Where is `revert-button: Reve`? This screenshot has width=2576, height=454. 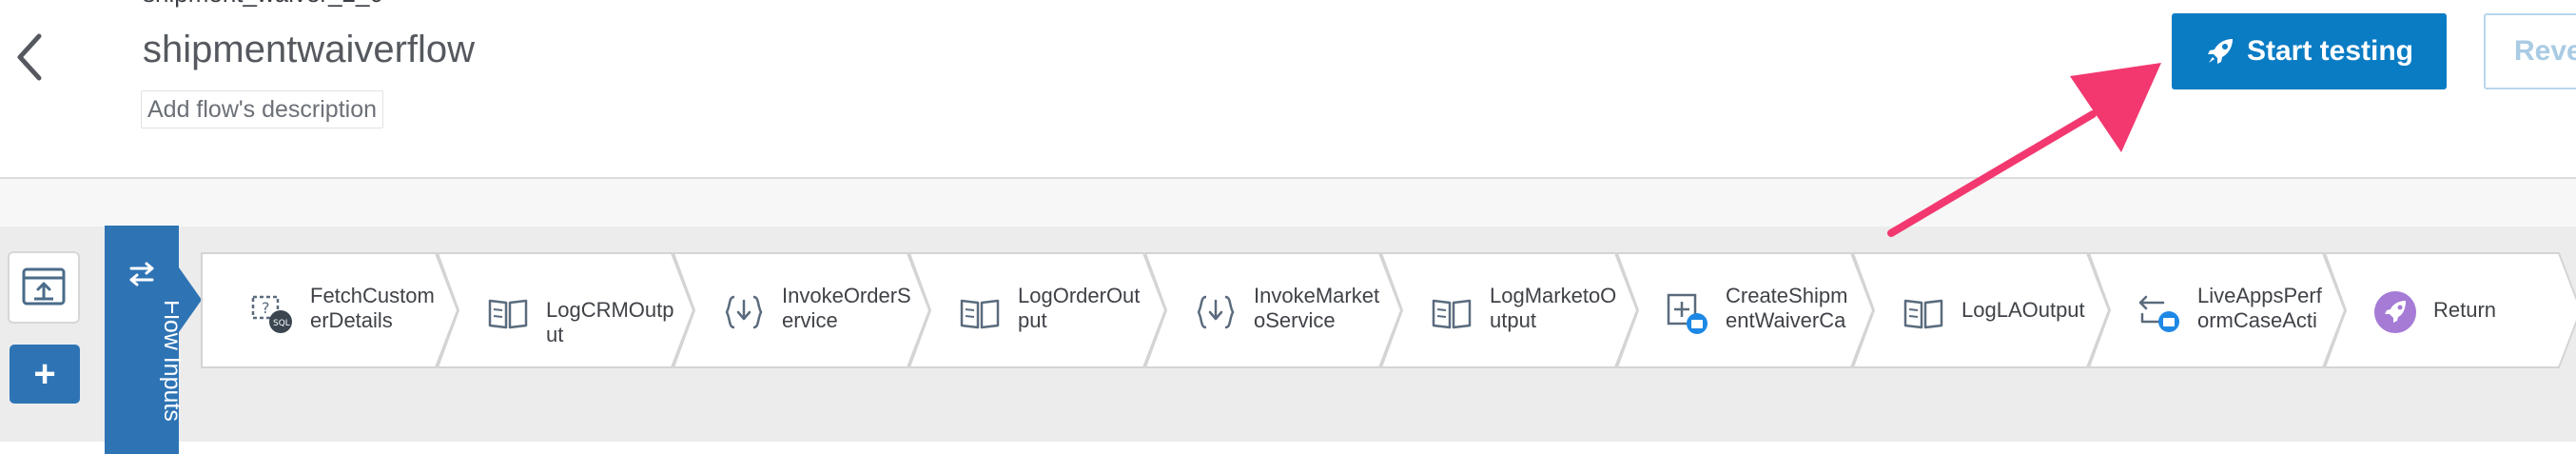
revert-button: Reve is located at coordinates (2530, 51).